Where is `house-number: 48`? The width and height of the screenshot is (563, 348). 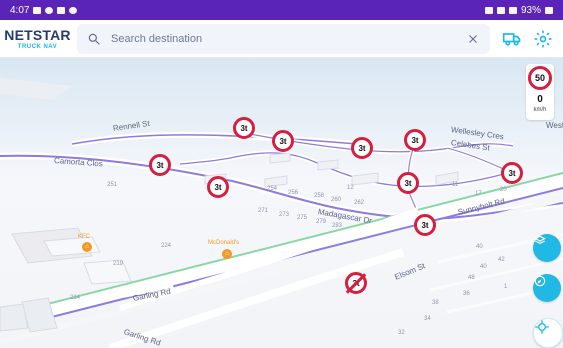
house-number: 48 is located at coordinates (471, 278).